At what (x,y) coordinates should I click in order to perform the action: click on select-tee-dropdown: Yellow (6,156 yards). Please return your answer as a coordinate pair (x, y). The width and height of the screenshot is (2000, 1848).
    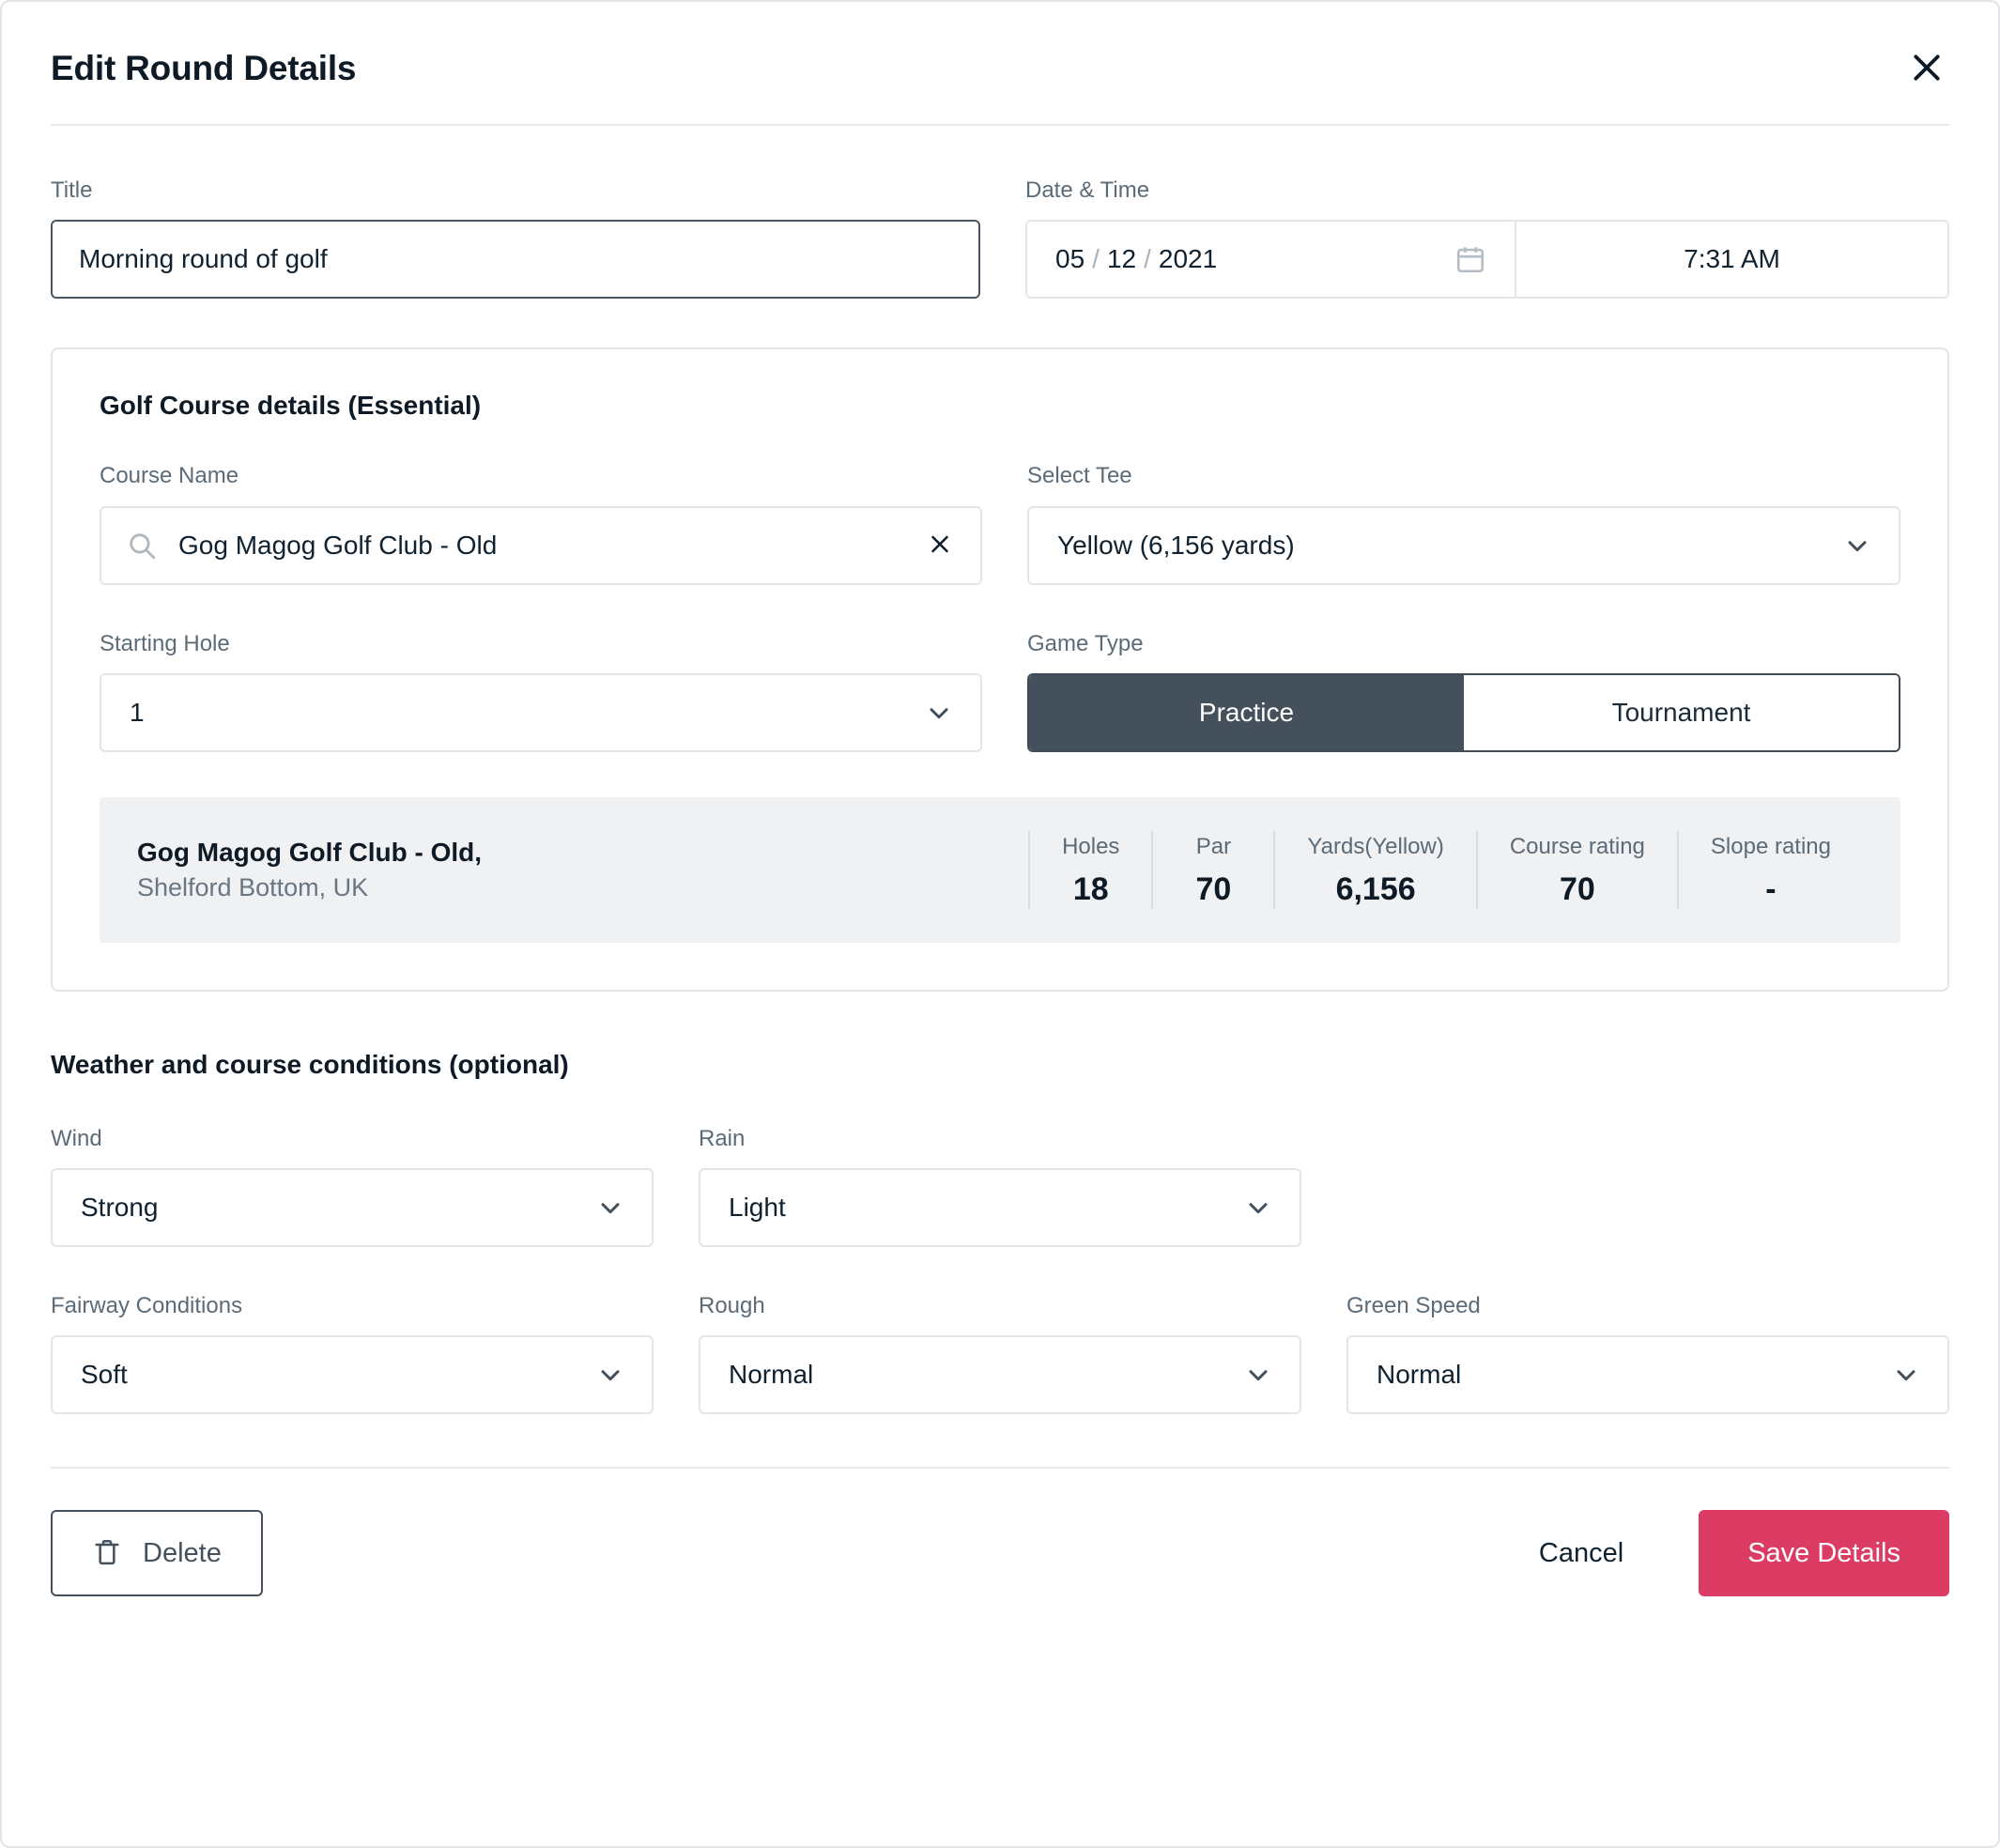
    Looking at the image, I should click on (1463, 545).